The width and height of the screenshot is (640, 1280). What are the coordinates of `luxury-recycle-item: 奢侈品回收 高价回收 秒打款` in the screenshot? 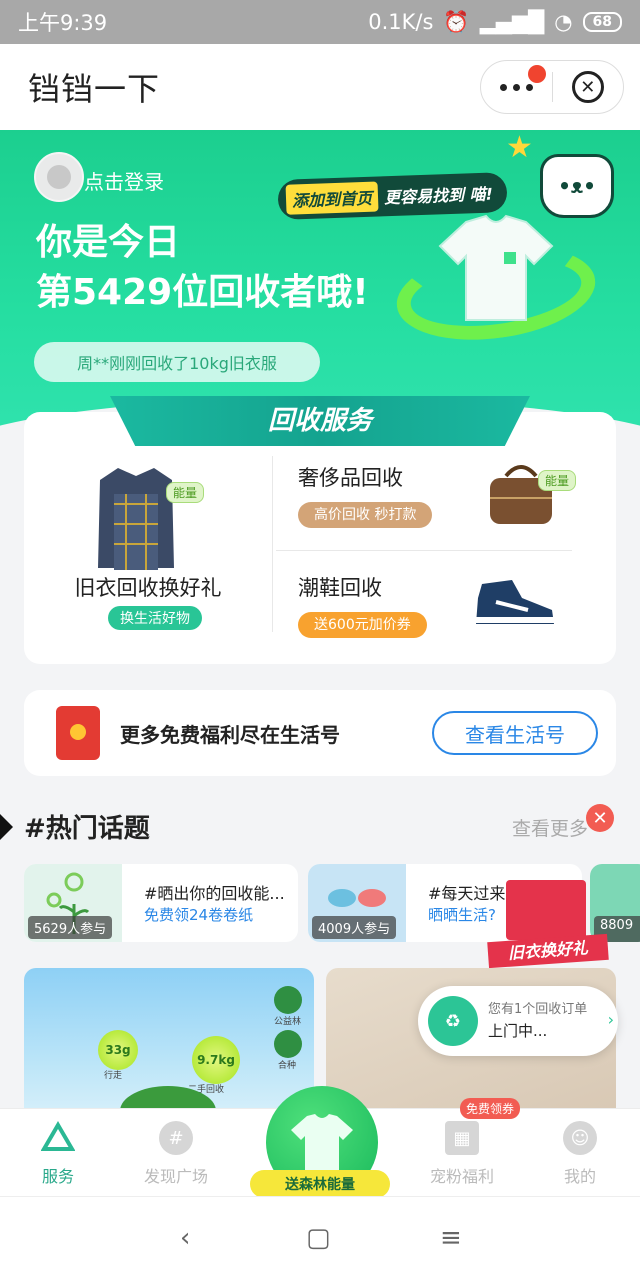 It's located at (365, 495).